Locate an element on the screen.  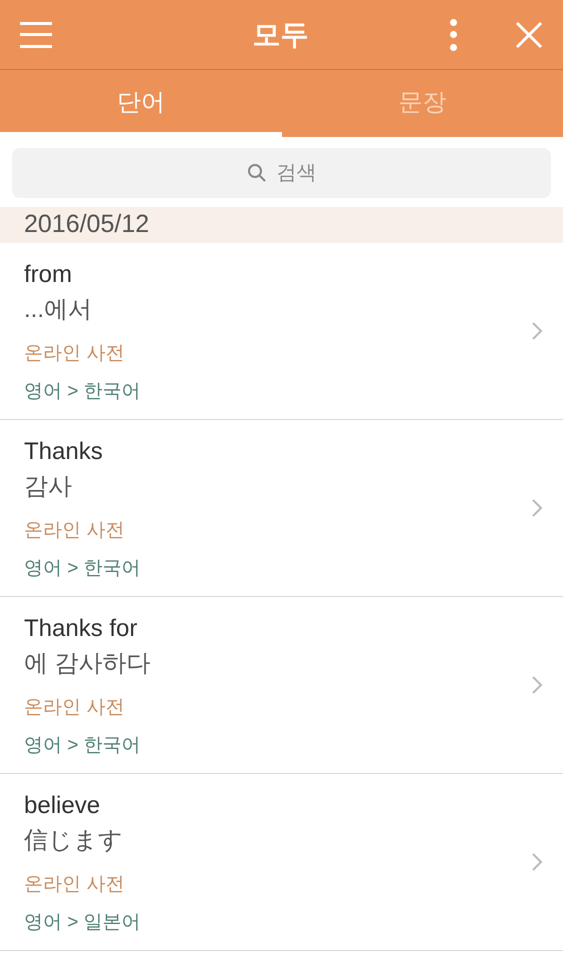
date-heading: 2016/05/12 is located at coordinates (87, 224).